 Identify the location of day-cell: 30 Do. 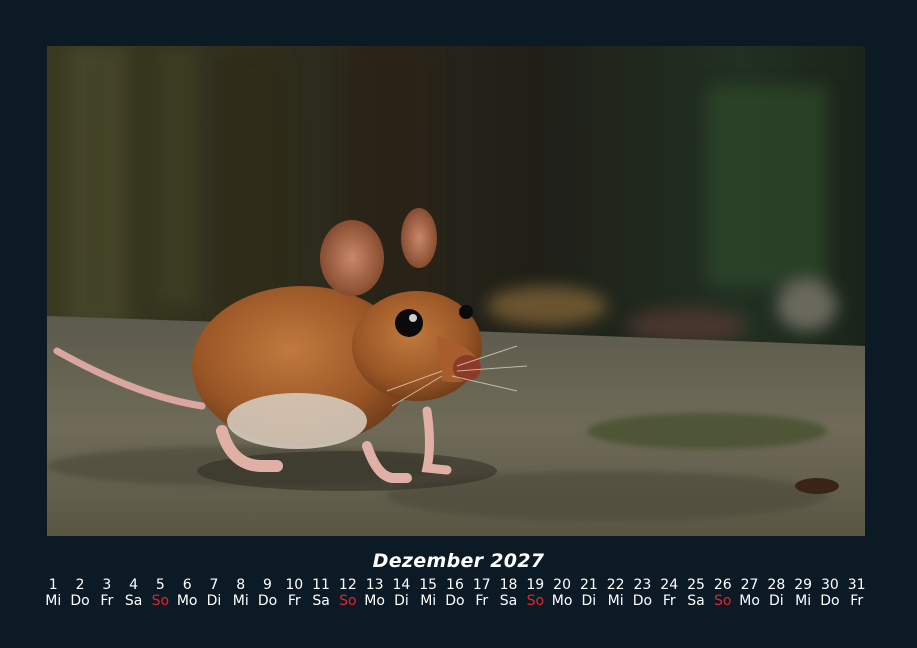
(830, 593).